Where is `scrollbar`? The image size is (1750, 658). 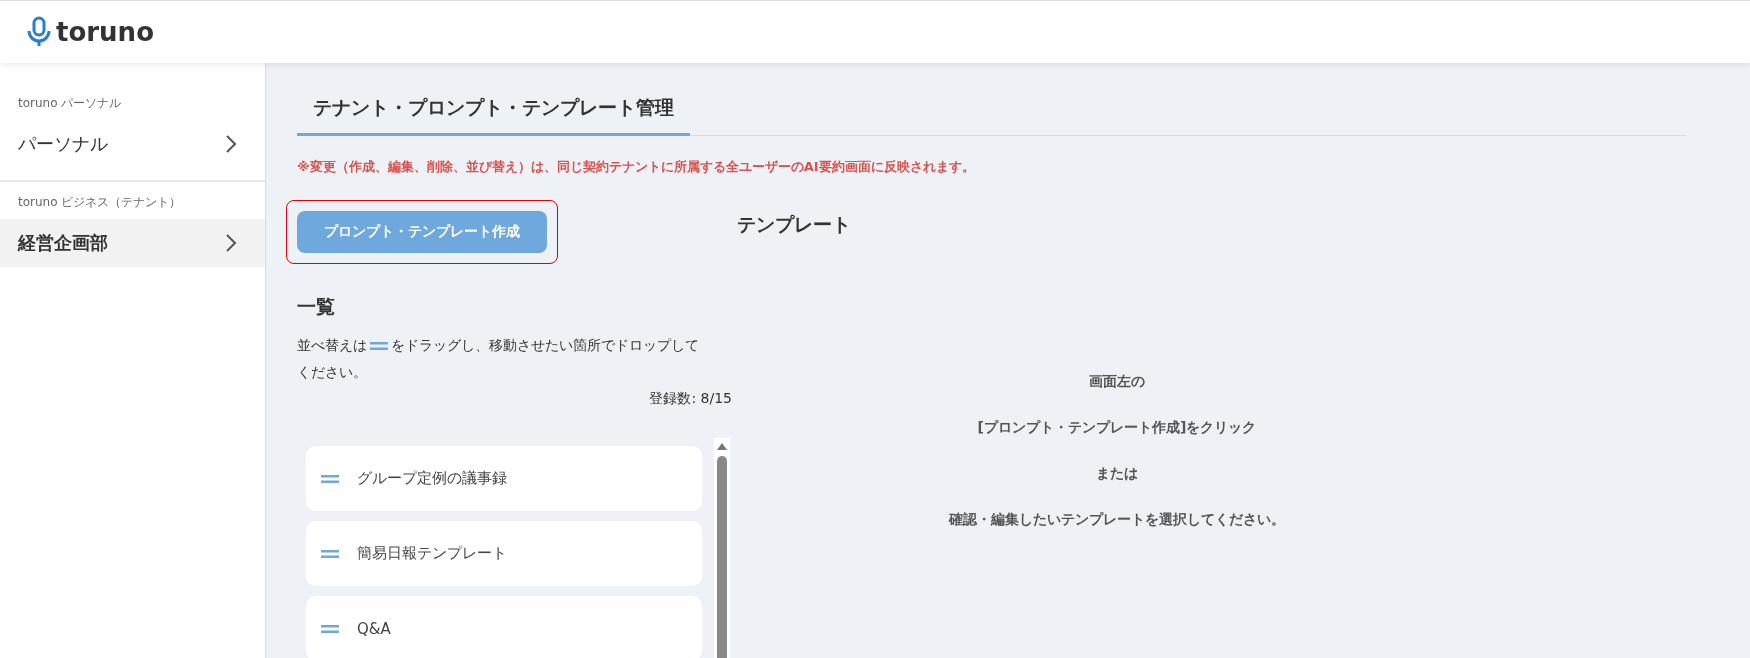
scrollbar is located at coordinates (722, 548).